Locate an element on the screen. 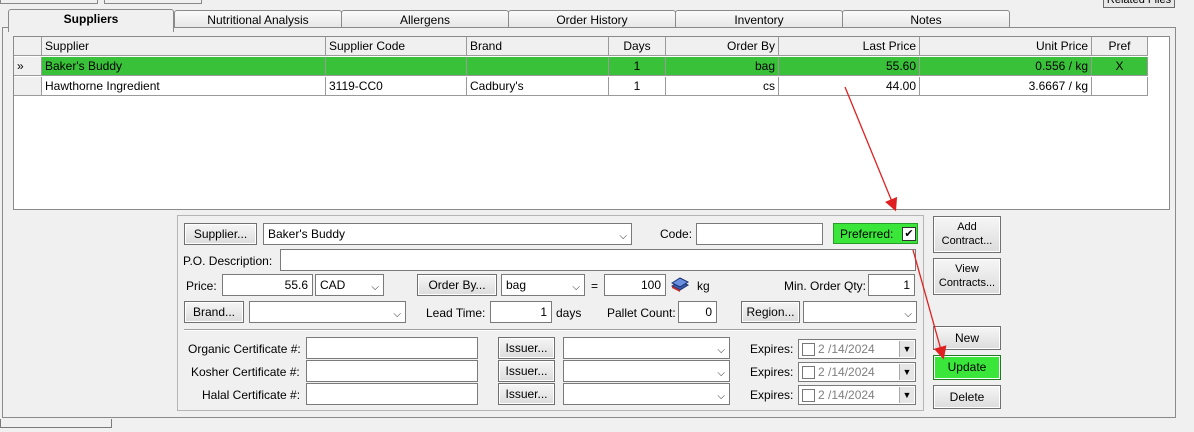 The image size is (1194, 432). tab-suppliers: Suppliers is located at coordinates (91, 20).